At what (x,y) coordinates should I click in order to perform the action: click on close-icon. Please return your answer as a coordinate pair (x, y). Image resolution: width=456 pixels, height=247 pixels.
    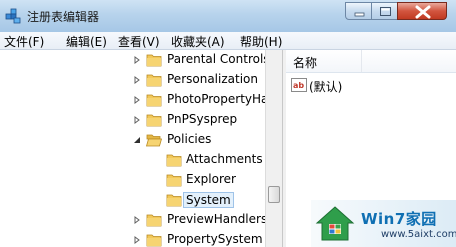
    Looking at the image, I should click on (423, 12).